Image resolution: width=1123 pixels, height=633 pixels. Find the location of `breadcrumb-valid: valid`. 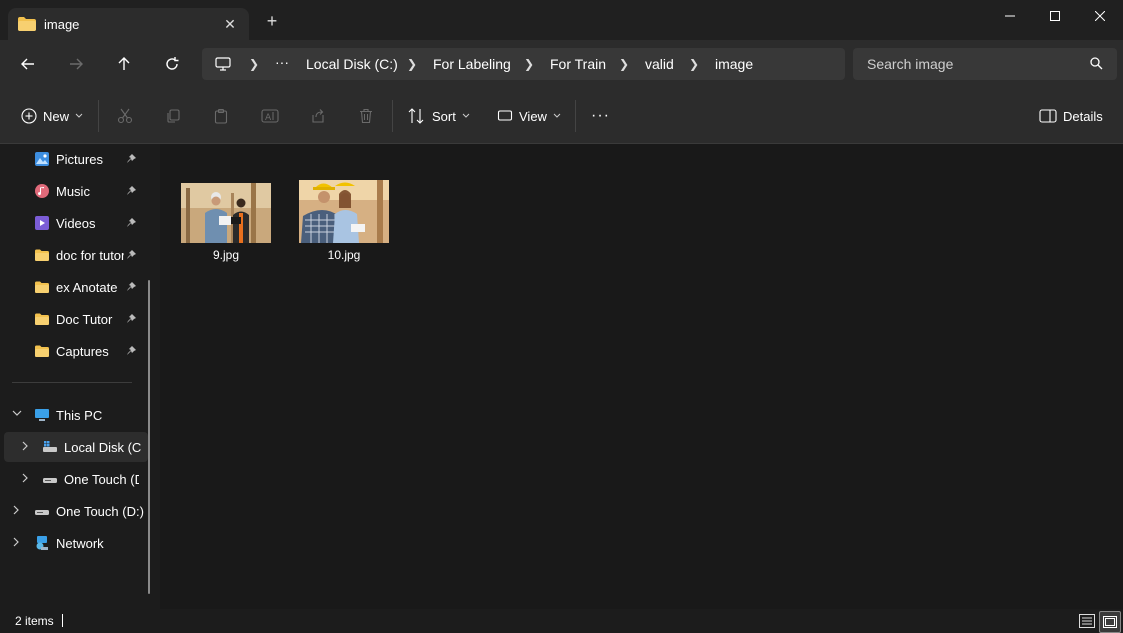

breadcrumb-valid: valid is located at coordinates (659, 64).